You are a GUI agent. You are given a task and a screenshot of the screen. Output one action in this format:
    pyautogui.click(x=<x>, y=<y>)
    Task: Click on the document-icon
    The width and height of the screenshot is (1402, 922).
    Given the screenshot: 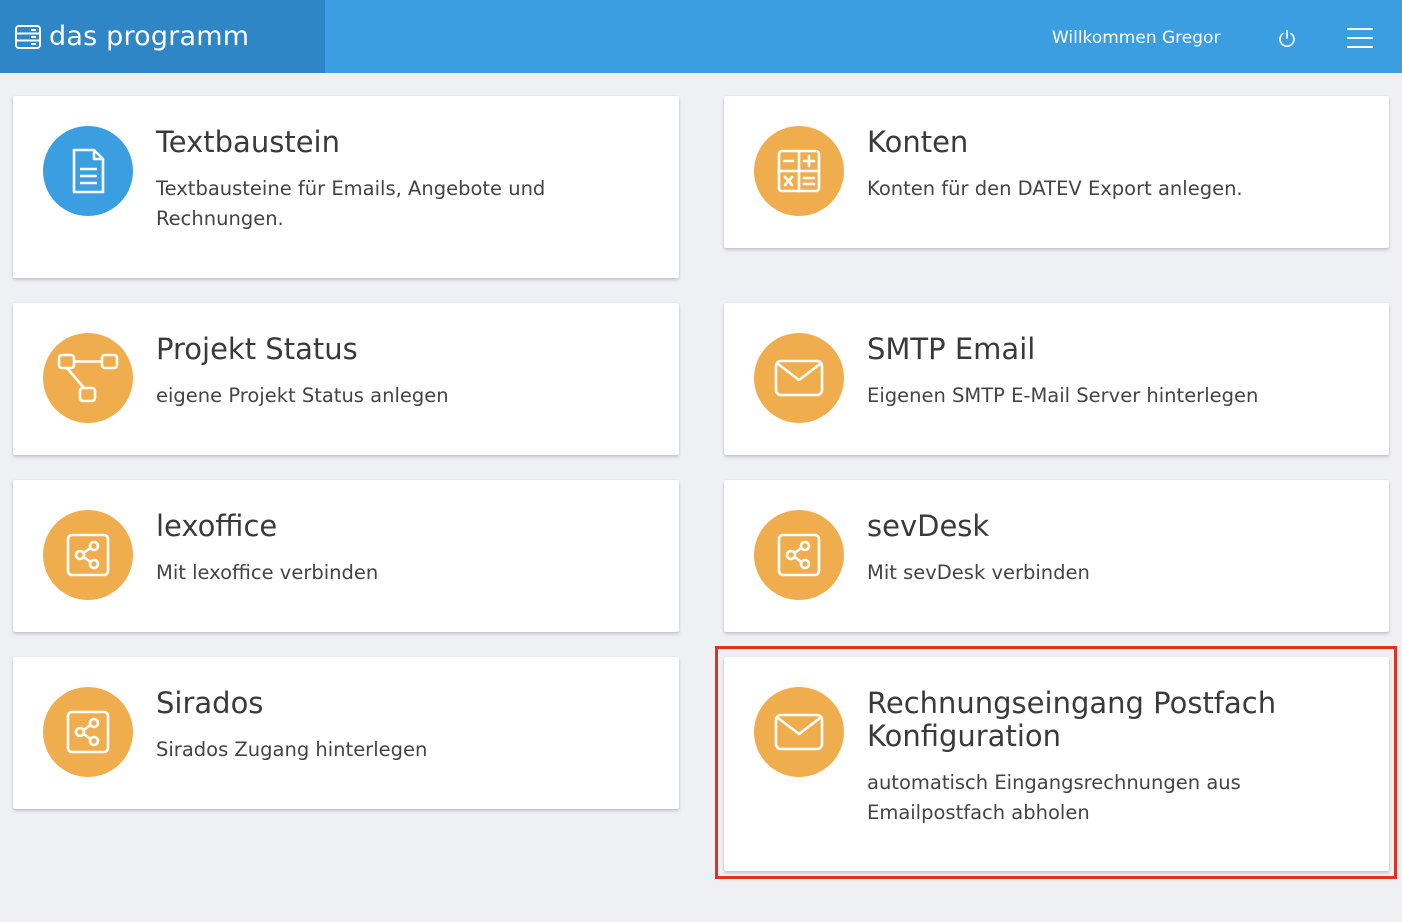 What is the action you would take?
    pyautogui.click(x=88, y=171)
    